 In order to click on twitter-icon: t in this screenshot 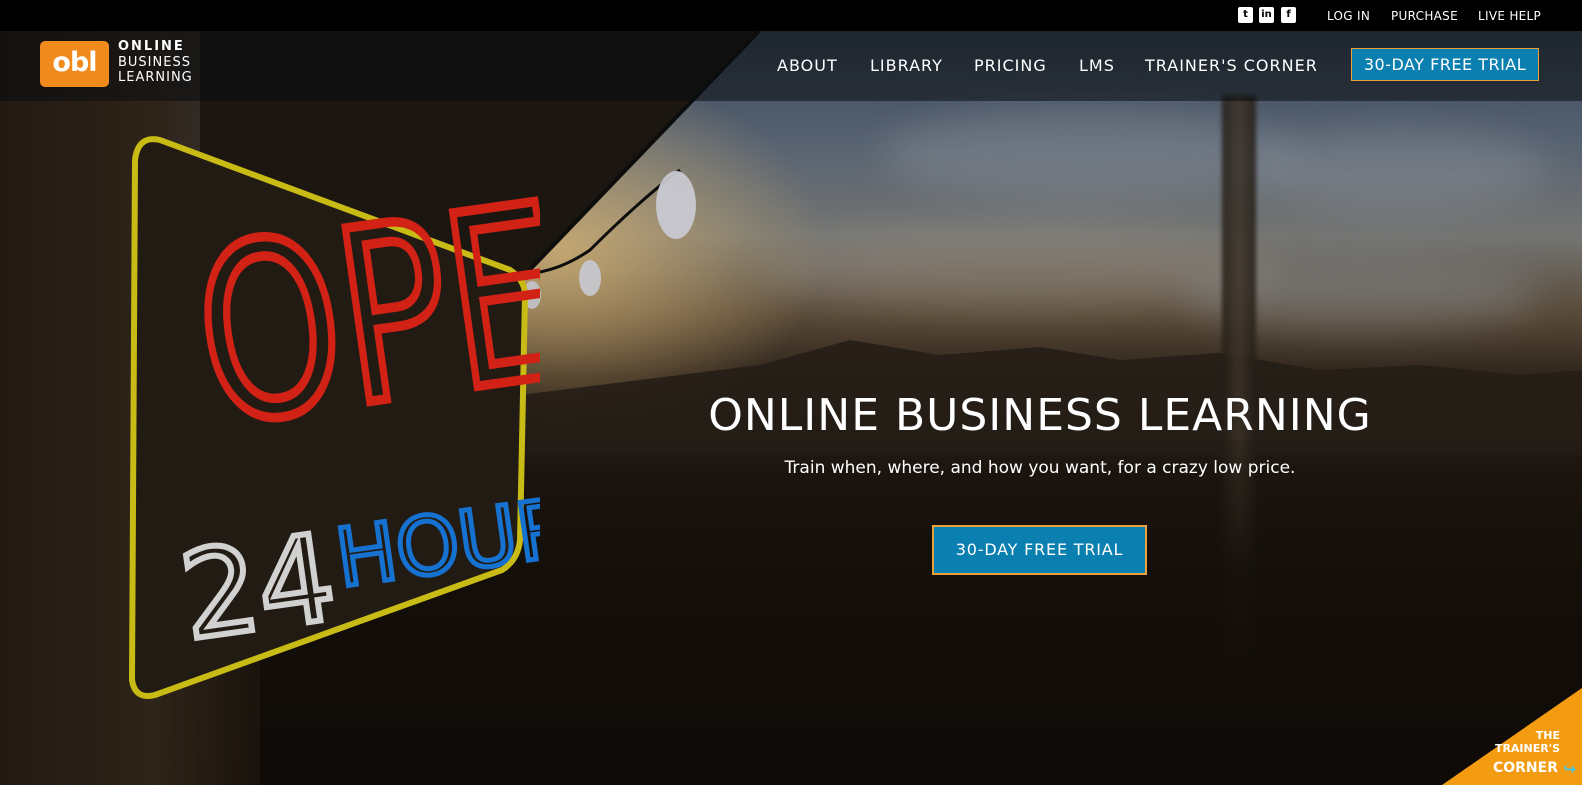, I will do `click(1245, 15)`.